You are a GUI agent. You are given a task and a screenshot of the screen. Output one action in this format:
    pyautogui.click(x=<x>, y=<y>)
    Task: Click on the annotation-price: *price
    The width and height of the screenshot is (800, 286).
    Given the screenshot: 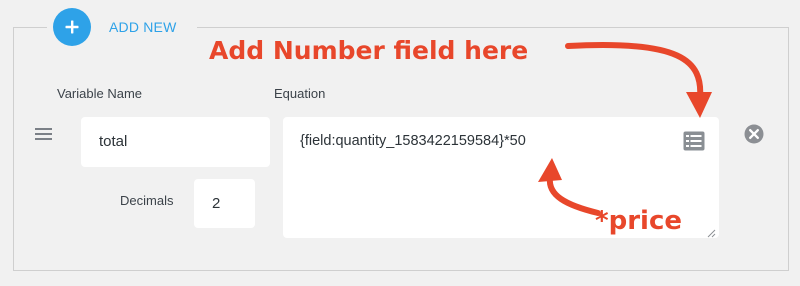 What is the action you would take?
    pyautogui.click(x=638, y=221)
    